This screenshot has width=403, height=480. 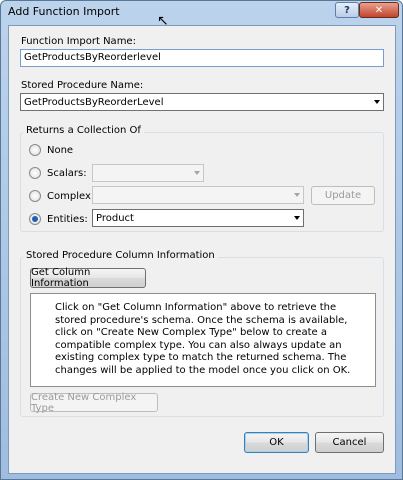 What do you see at coordinates (60, 150) in the screenshot?
I see `radio-none-label: None` at bounding box center [60, 150].